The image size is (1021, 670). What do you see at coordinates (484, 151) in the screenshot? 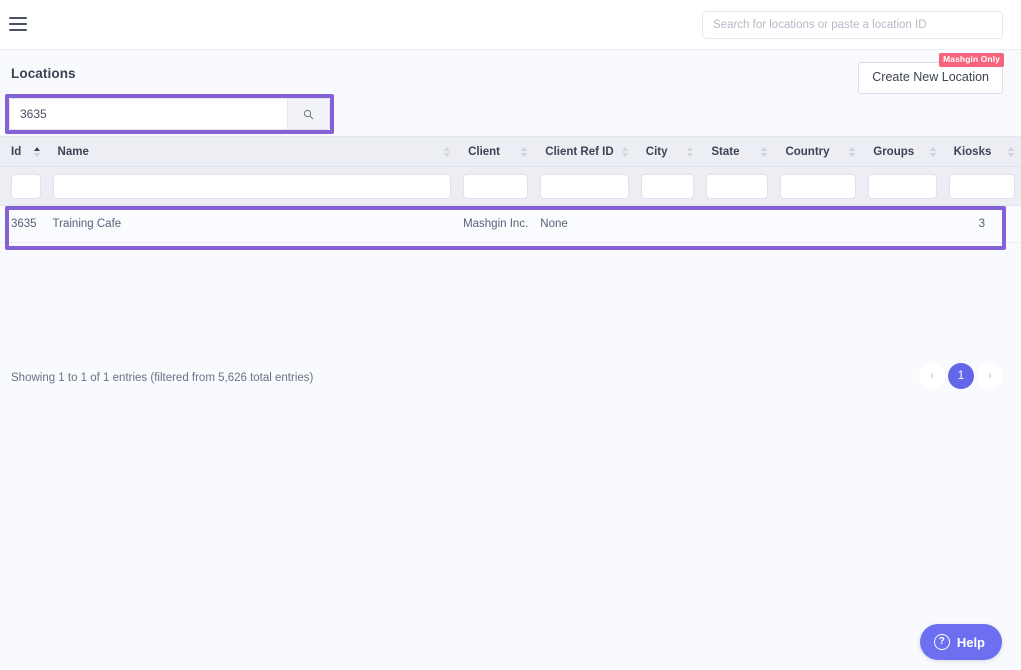
I see `column-label: Client` at bounding box center [484, 151].